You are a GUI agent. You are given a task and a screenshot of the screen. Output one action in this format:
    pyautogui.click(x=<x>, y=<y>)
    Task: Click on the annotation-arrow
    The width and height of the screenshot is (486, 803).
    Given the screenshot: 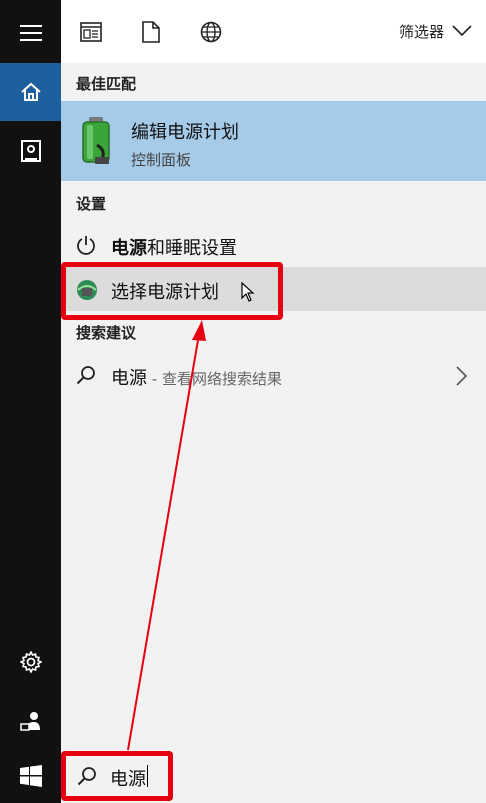 What is the action you would take?
    pyautogui.click(x=166, y=535)
    